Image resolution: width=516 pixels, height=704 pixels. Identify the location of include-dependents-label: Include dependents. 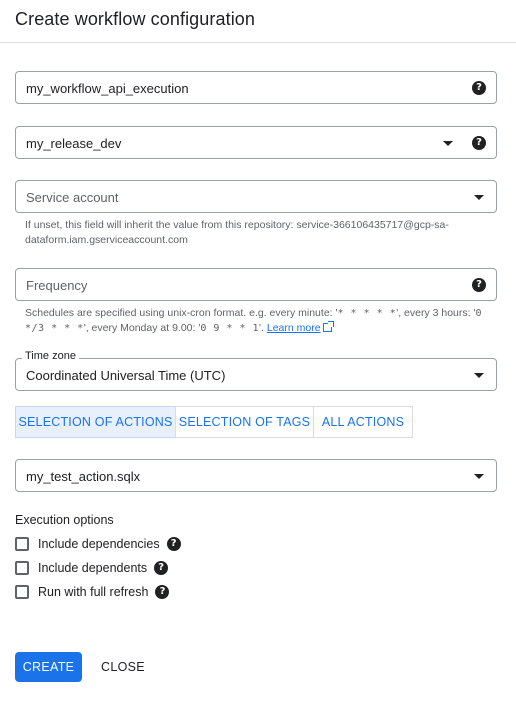
(92, 568).